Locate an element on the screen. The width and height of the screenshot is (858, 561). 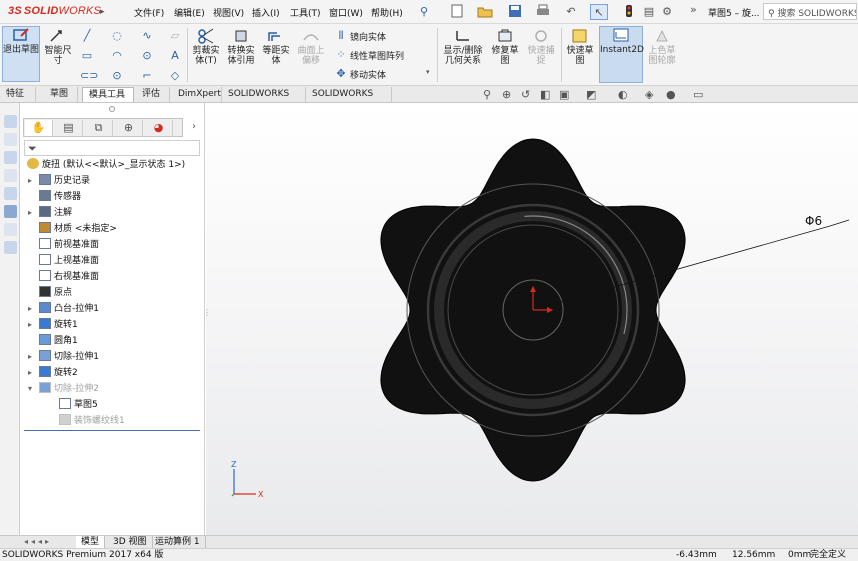
slot-icon: ⊂⊃ is located at coordinates (89, 76).